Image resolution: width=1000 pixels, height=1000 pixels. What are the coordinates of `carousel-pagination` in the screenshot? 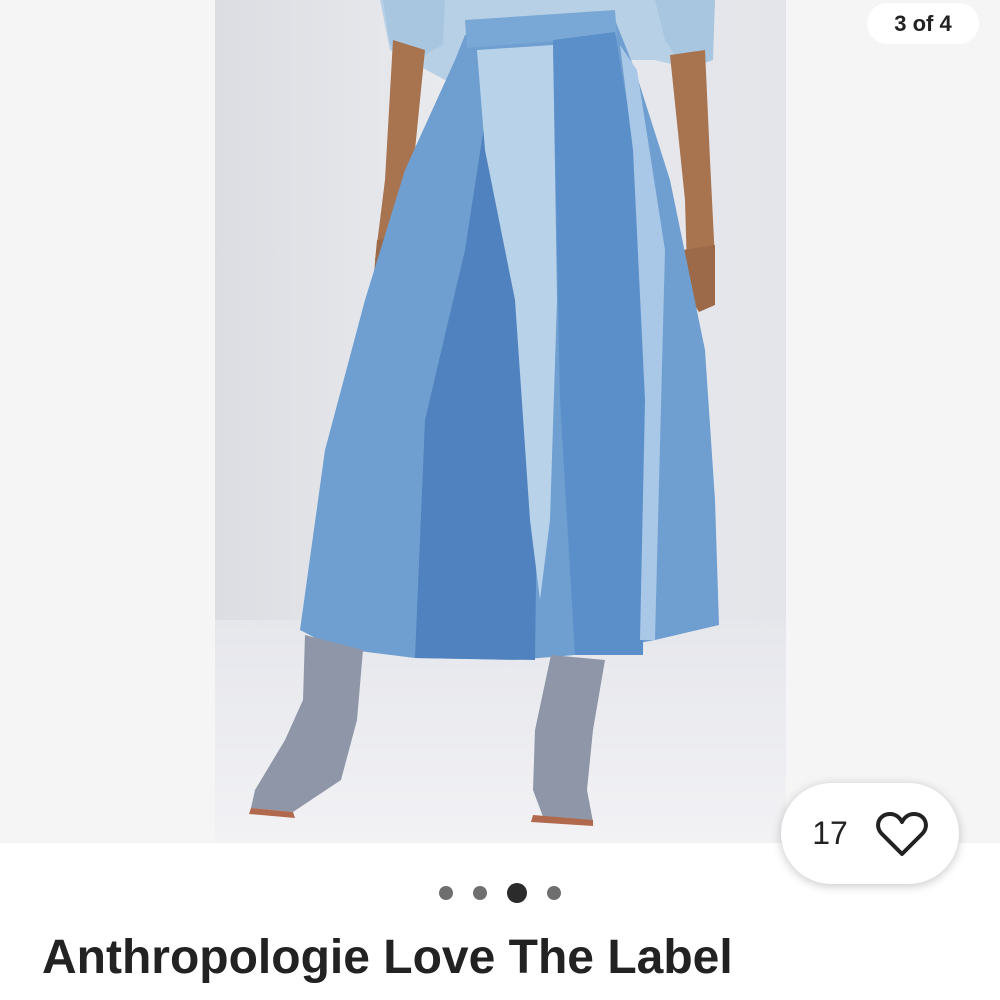 It's located at (500, 893).